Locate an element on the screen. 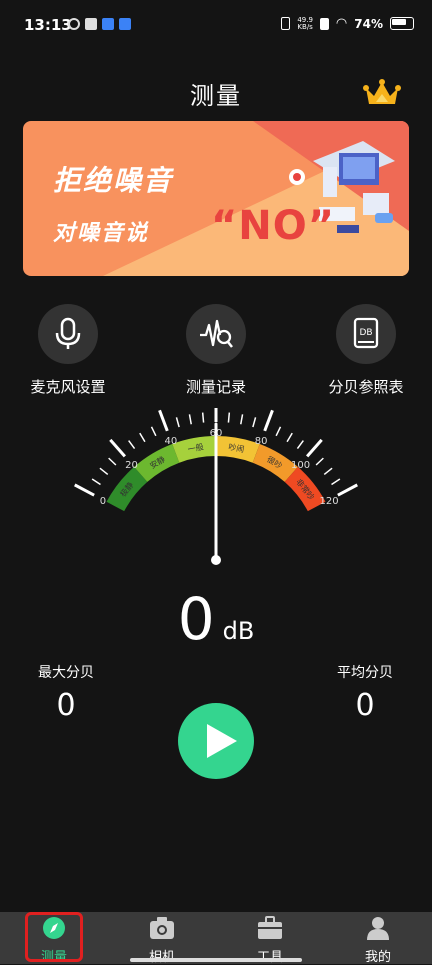 This screenshot has height=965, width=432. toolbox-icon is located at coordinates (270, 927).